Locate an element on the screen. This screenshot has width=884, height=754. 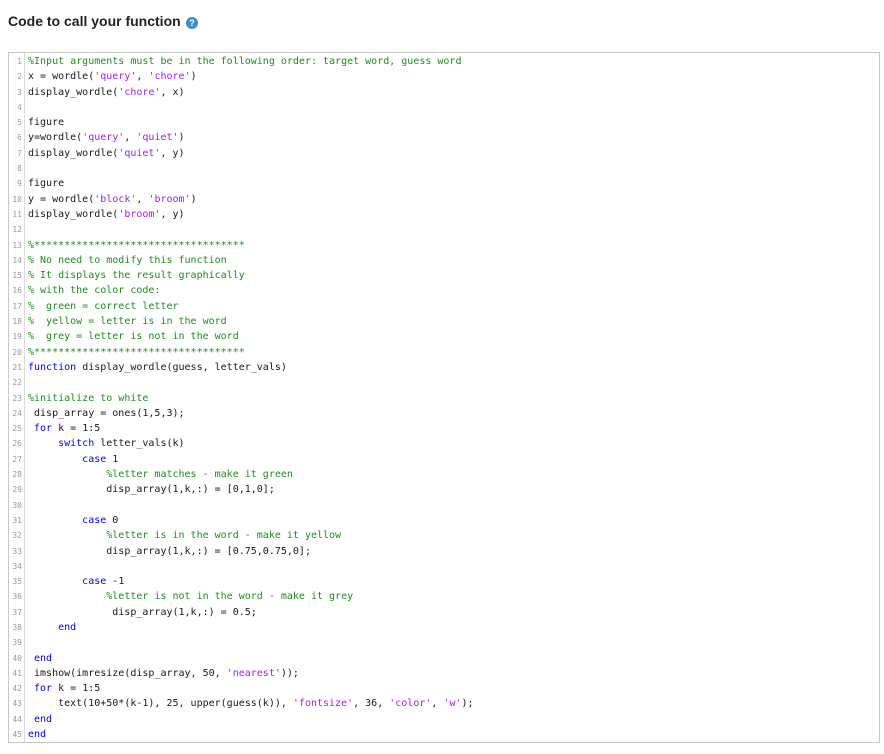
code-line: 27 case 1 is located at coordinates (444, 459).